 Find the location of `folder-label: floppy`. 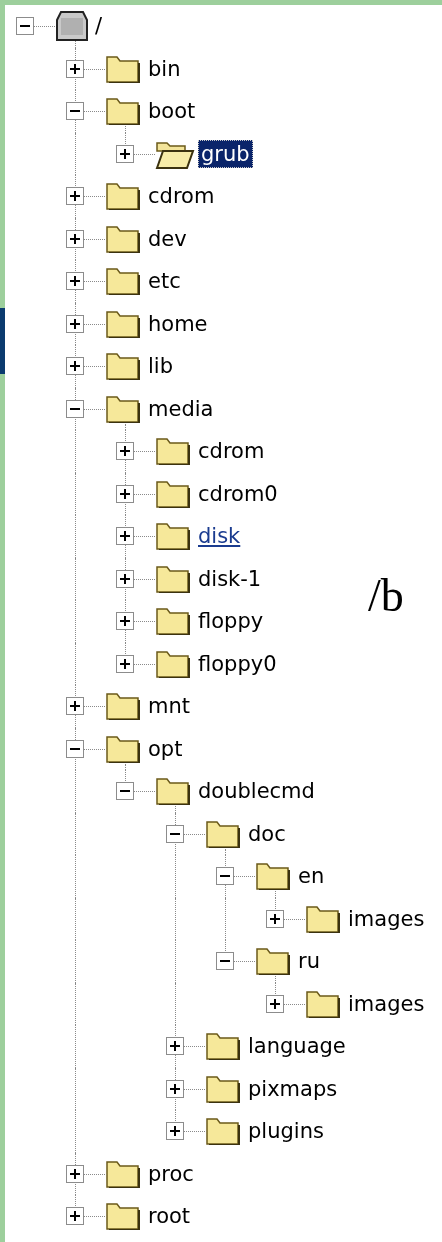

folder-label: floppy is located at coordinates (231, 621).